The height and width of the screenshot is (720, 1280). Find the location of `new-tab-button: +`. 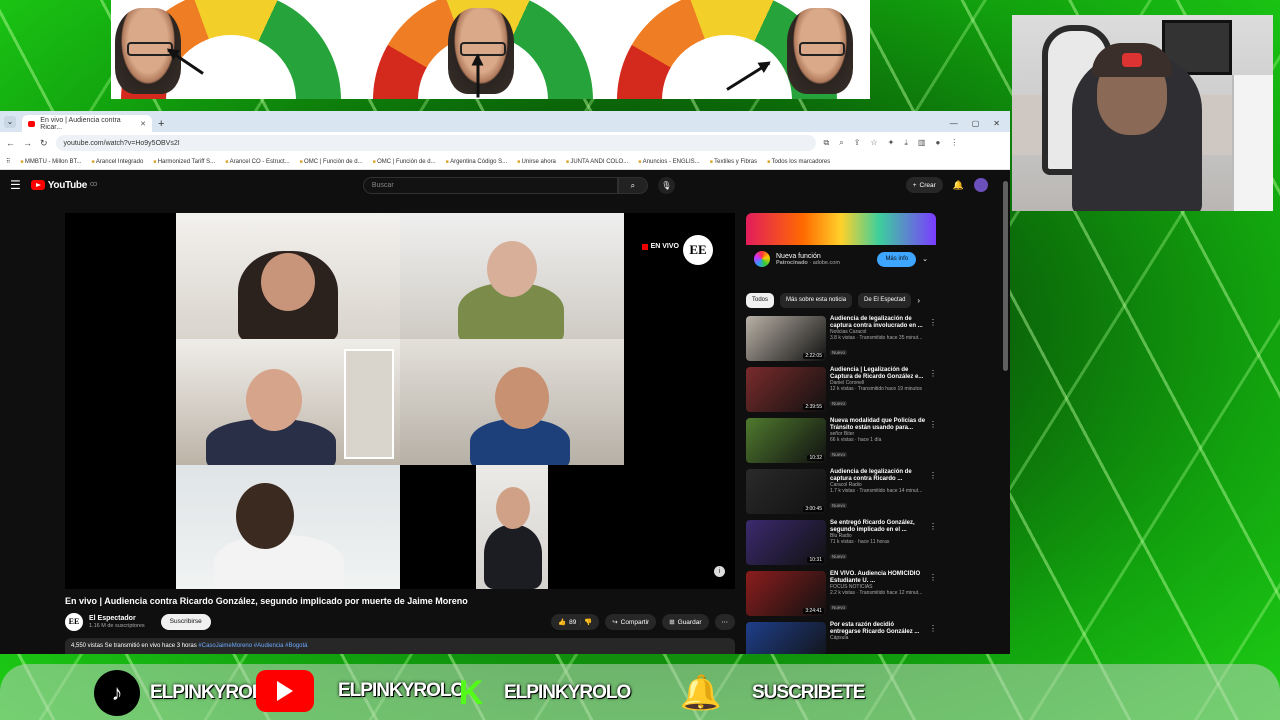

new-tab-button: + is located at coordinates (161, 124).